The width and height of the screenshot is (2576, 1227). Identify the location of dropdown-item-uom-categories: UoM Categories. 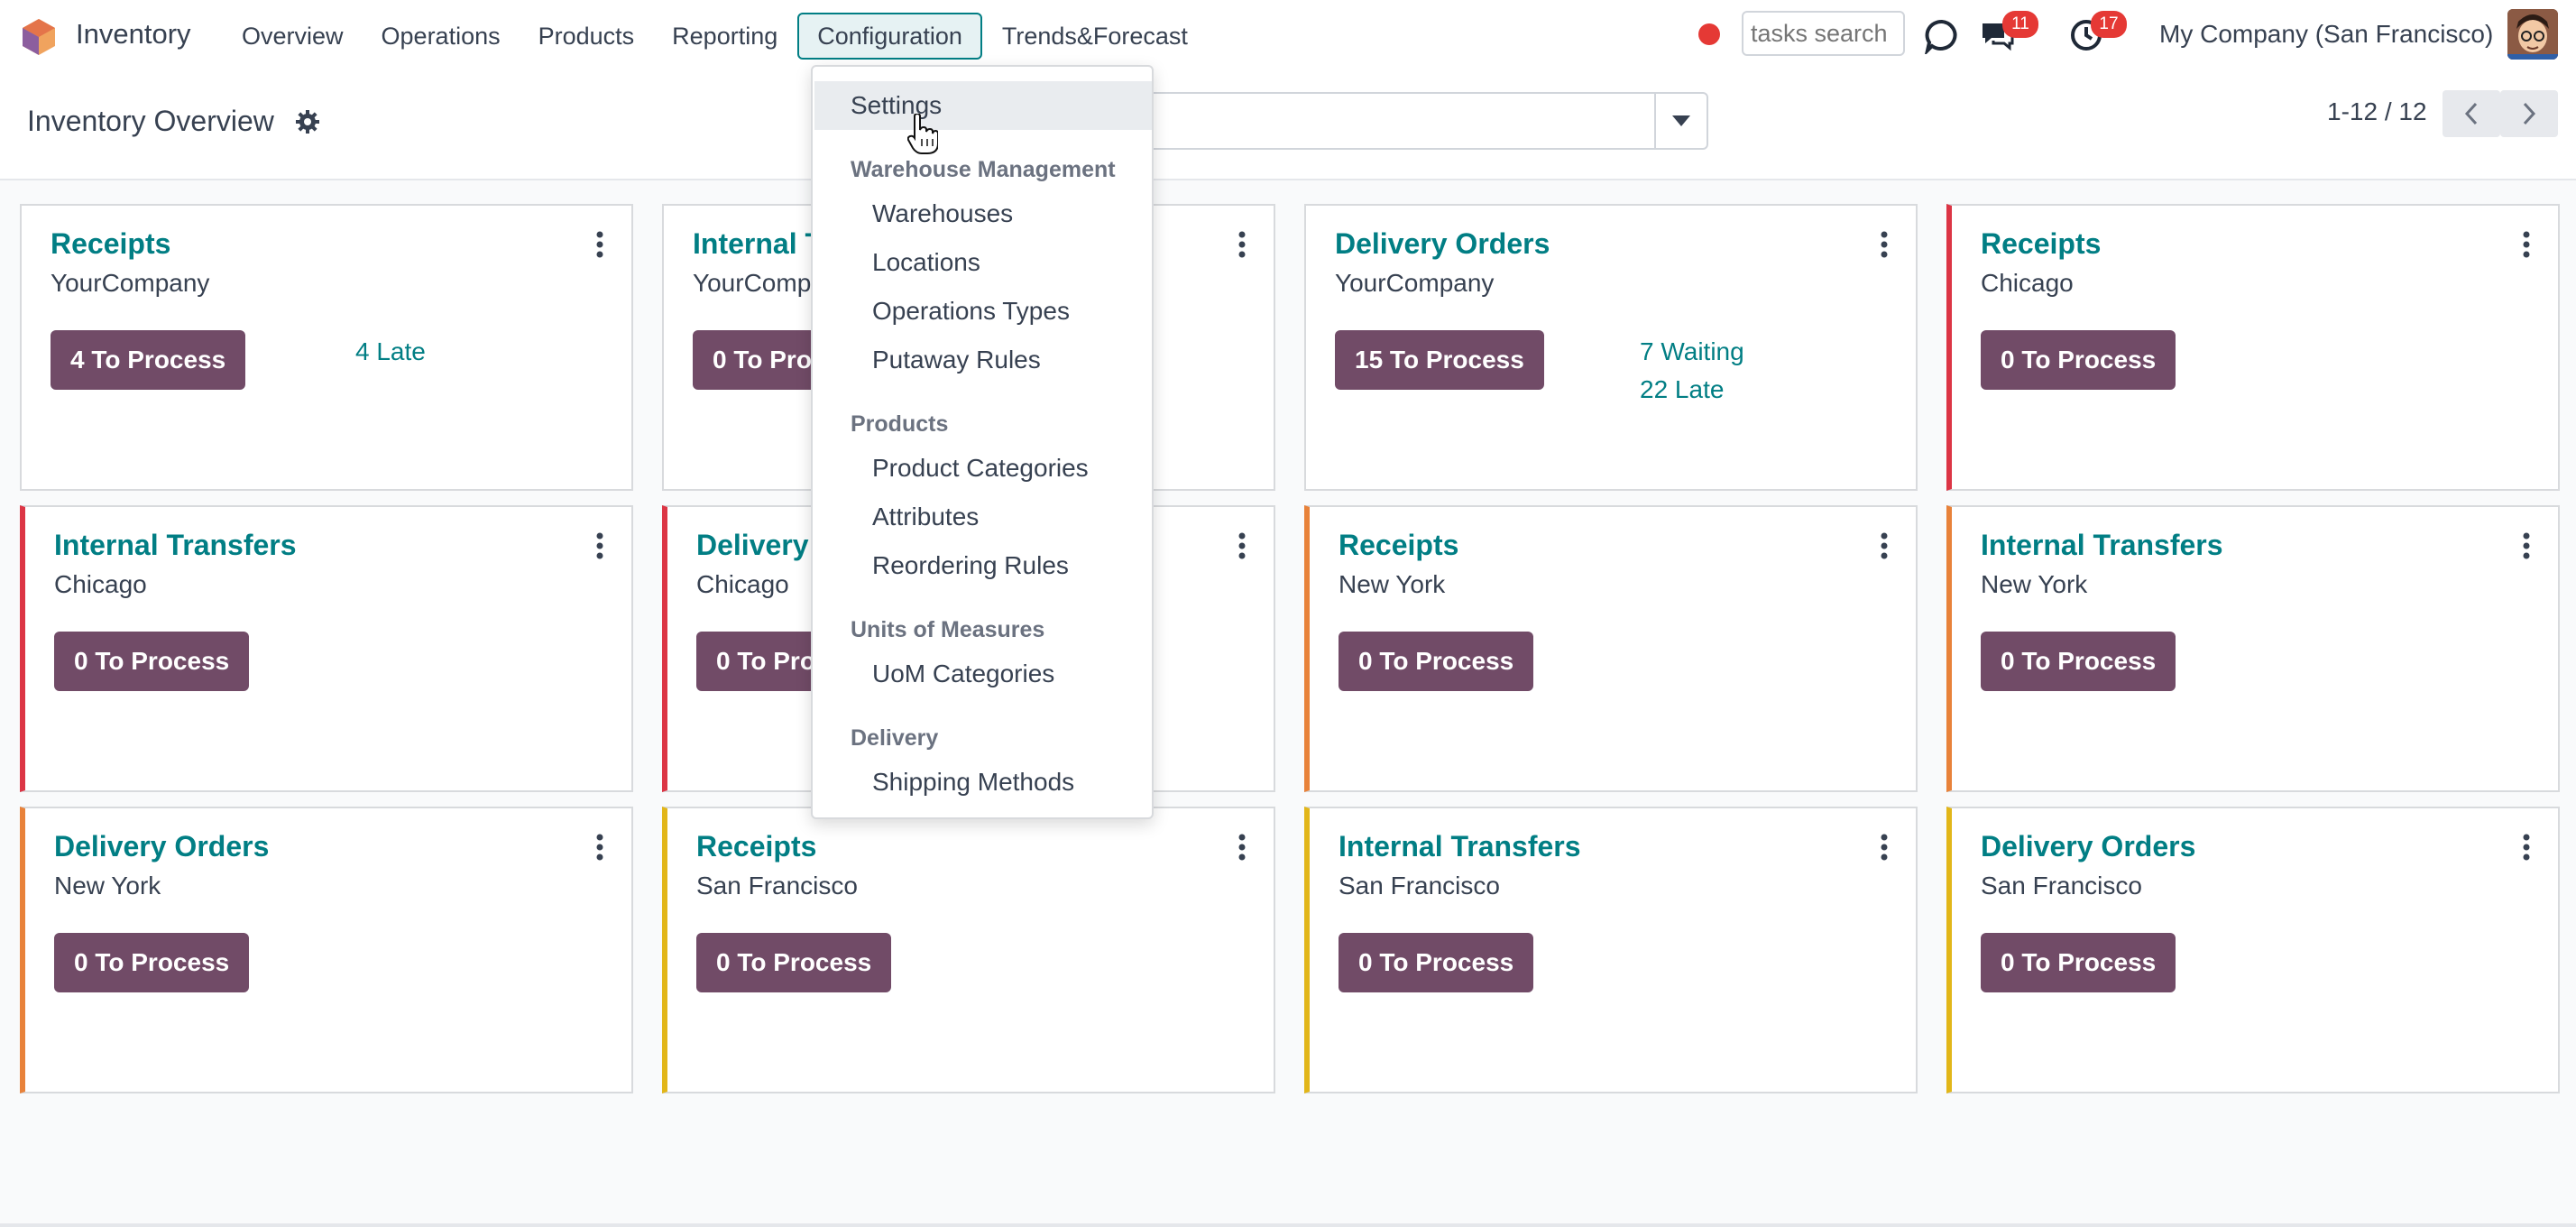
(983, 674).